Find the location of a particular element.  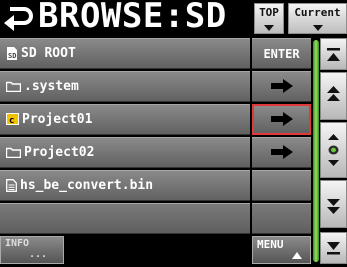

scroll-to-bottom-button is located at coordinates (333, 248).